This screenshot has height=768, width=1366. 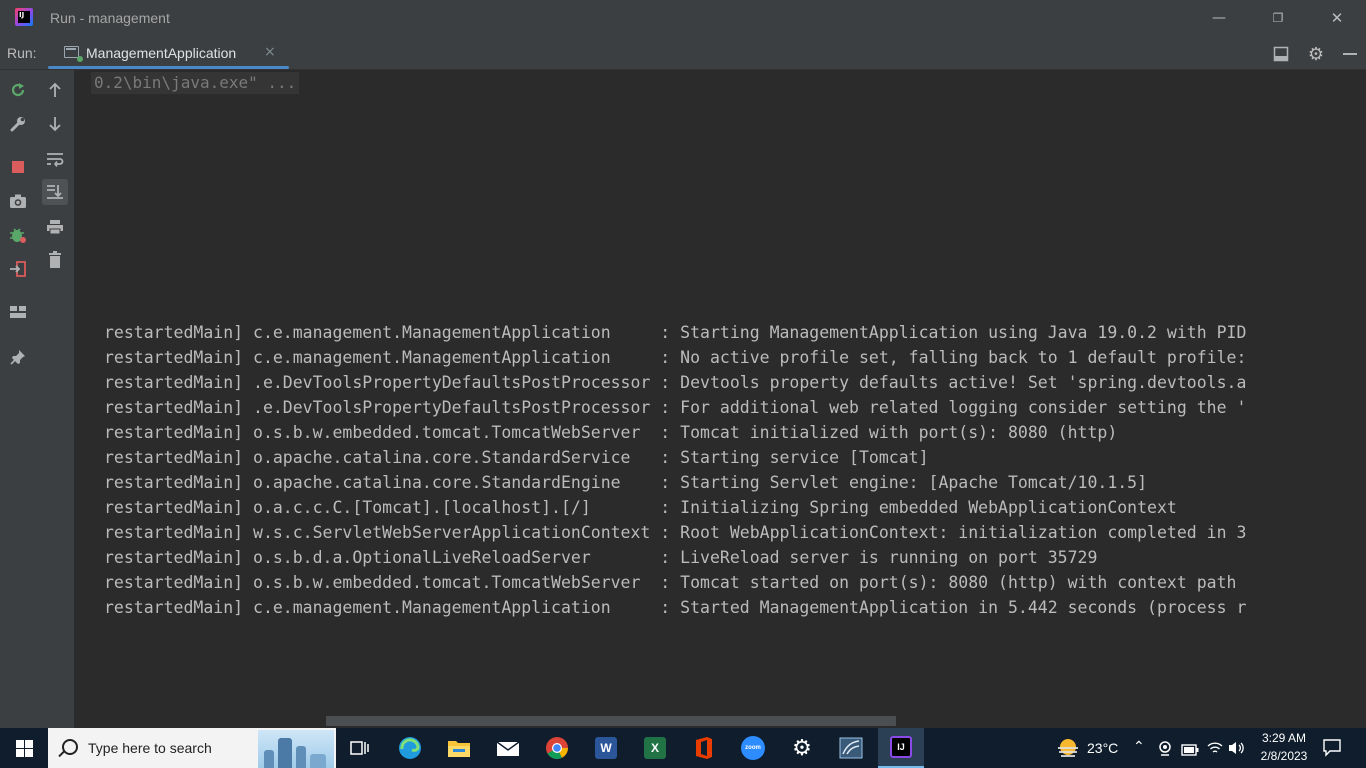 I want to click on minus-icon, so click(x=1350, y=54).